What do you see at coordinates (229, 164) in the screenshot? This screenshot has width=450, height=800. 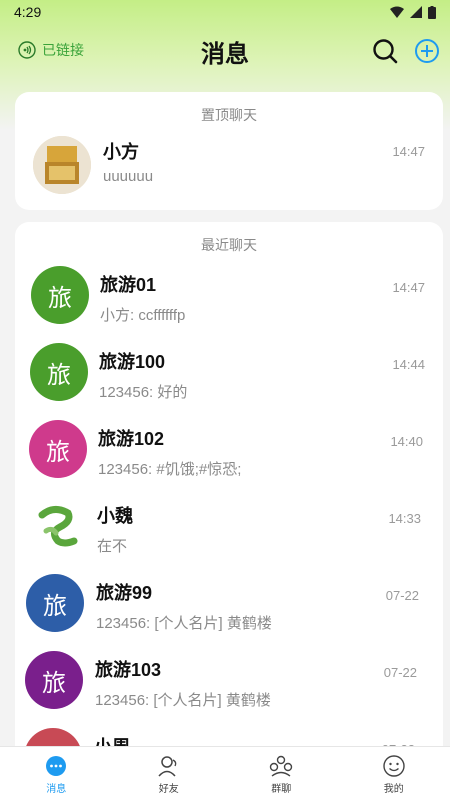 I see `chat-row: 小方 uuuuuu 14:47` at bounding box center [229, 164].